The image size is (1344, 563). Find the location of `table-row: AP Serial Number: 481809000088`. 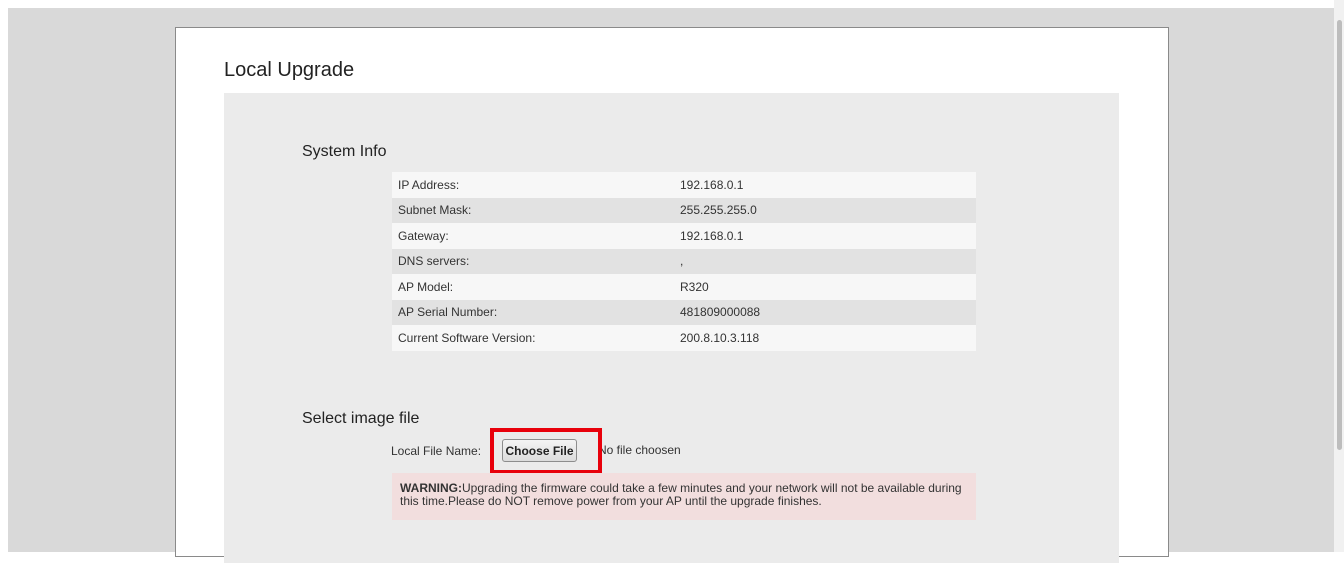

table-row: AP Serial Number: 481809000088 is located at coordinates (684, 312).